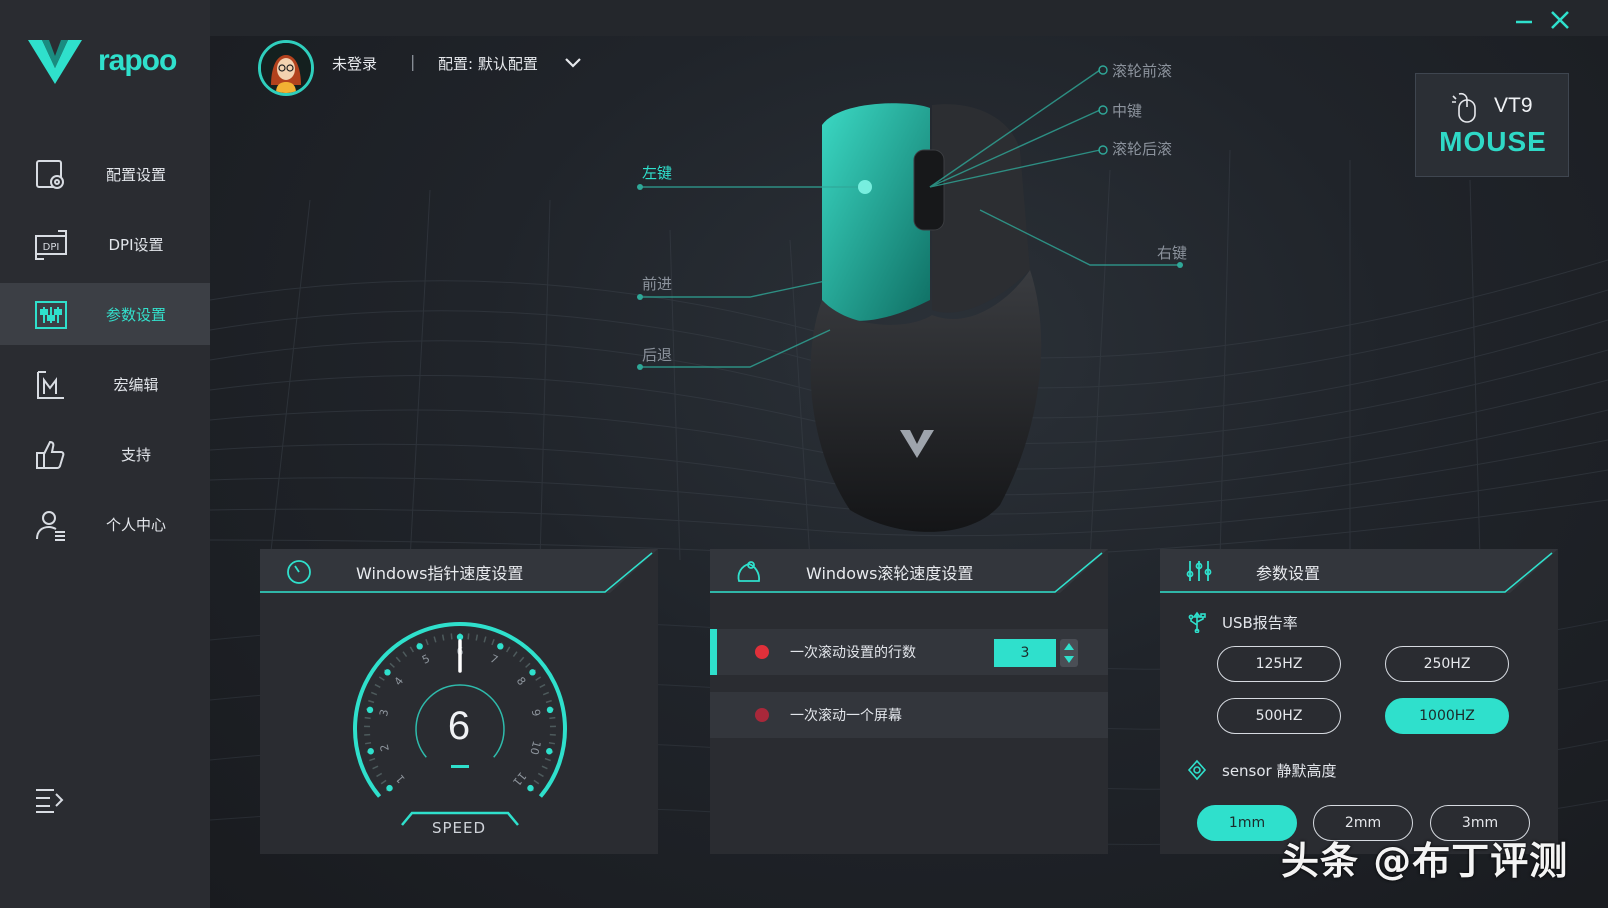 Image resolution: width=1608 pixels, height=908 pixels. Describe the element at coordinates (1447, 716) in the screenshot. I see `usb-rate-1000hz: 1000HZ` at that location.